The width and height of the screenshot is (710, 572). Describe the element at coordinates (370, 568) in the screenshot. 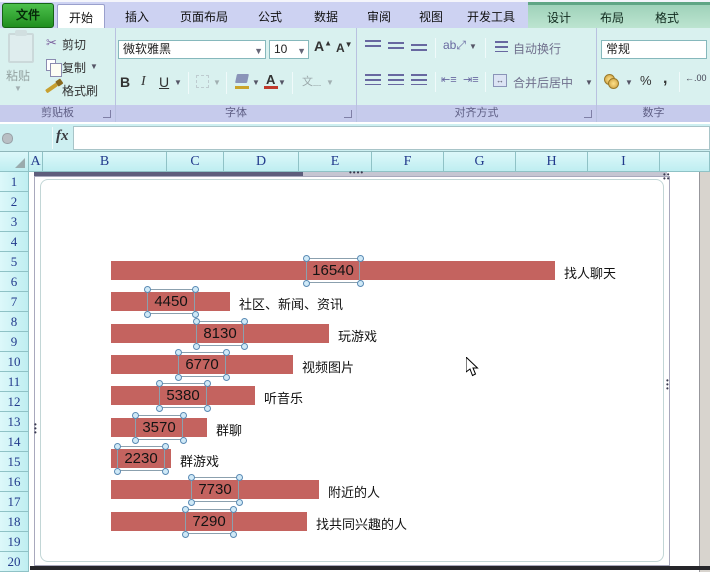

I see `chart-selection-bottom-edge` at that location.